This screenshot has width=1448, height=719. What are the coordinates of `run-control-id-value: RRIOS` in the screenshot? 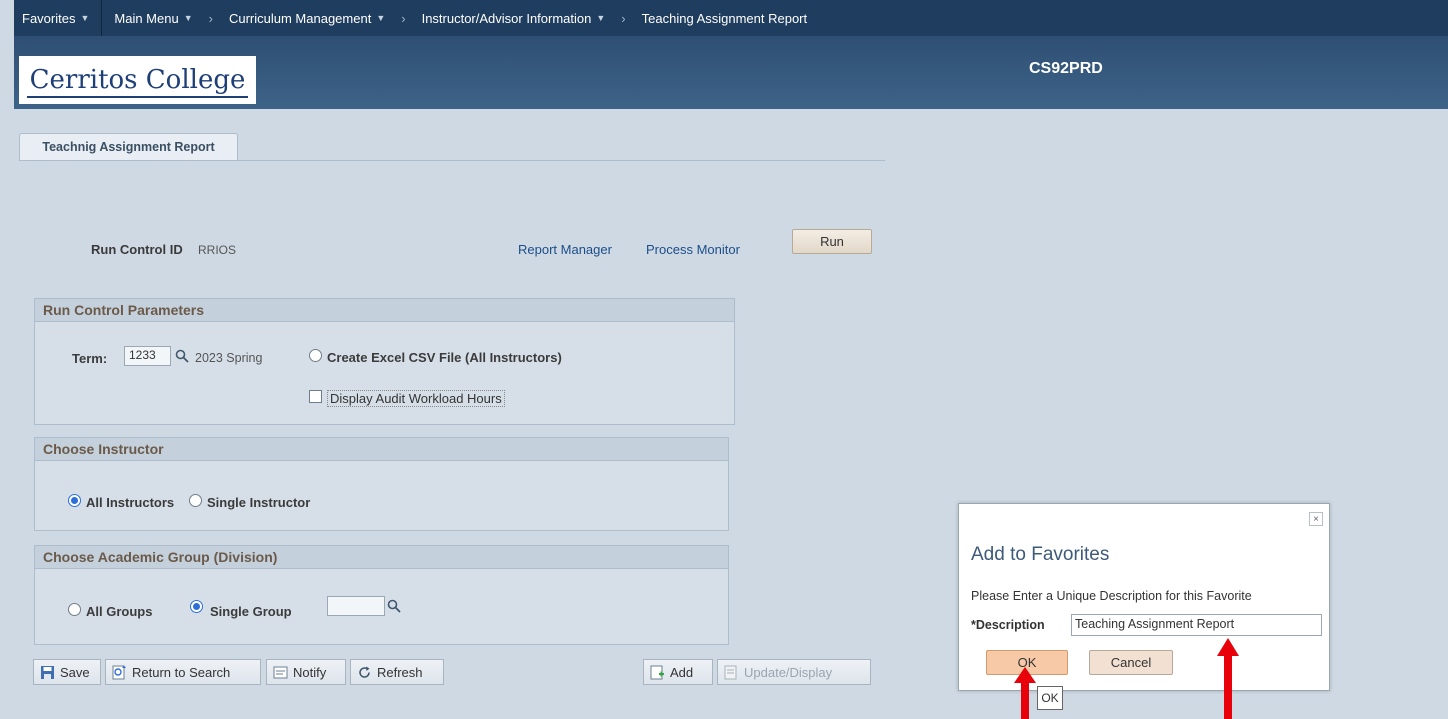 It's located at (217, 250).